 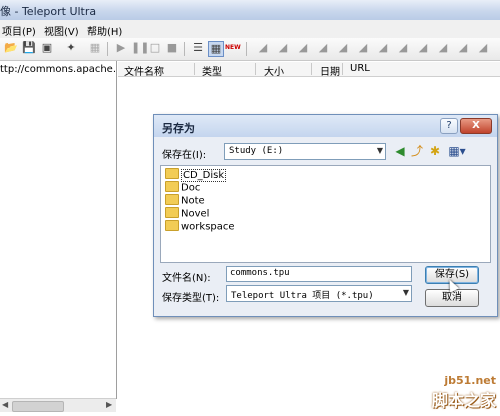 What do you see at coordinates (250, 29) in the screenshot?
I see `menu-bar: 项目(P) 视图(V) 帮助(H)` at bounding box center [250, 29].